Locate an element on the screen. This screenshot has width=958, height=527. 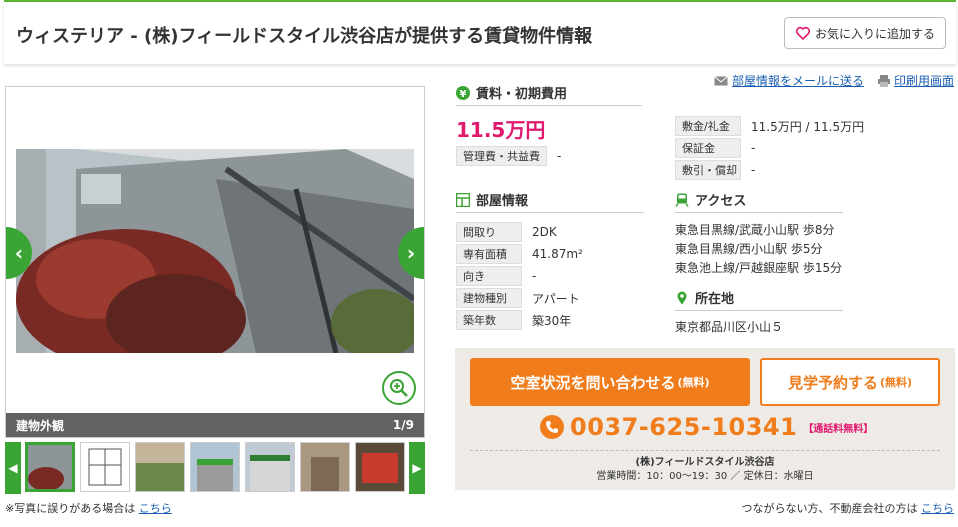
room-heading: 部屋情報 is located at coordinates (550, 201).